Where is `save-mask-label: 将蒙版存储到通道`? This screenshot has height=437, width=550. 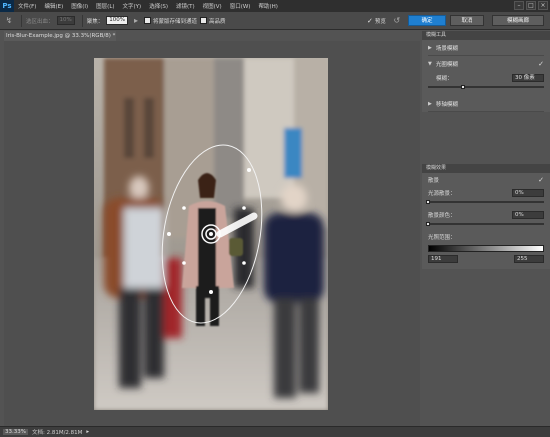 save-mask-label: 将蒙版存储到通道 is located at coordinates (175, 21).